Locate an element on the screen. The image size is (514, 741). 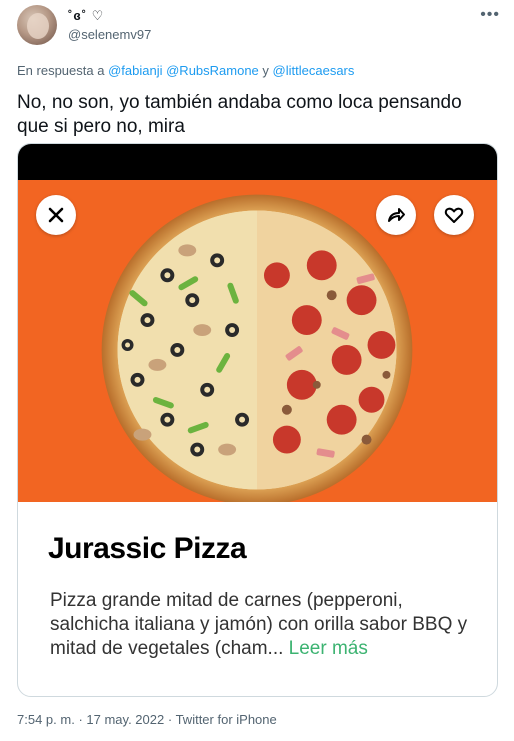
heart-icon is located at coordinates (454, 215).